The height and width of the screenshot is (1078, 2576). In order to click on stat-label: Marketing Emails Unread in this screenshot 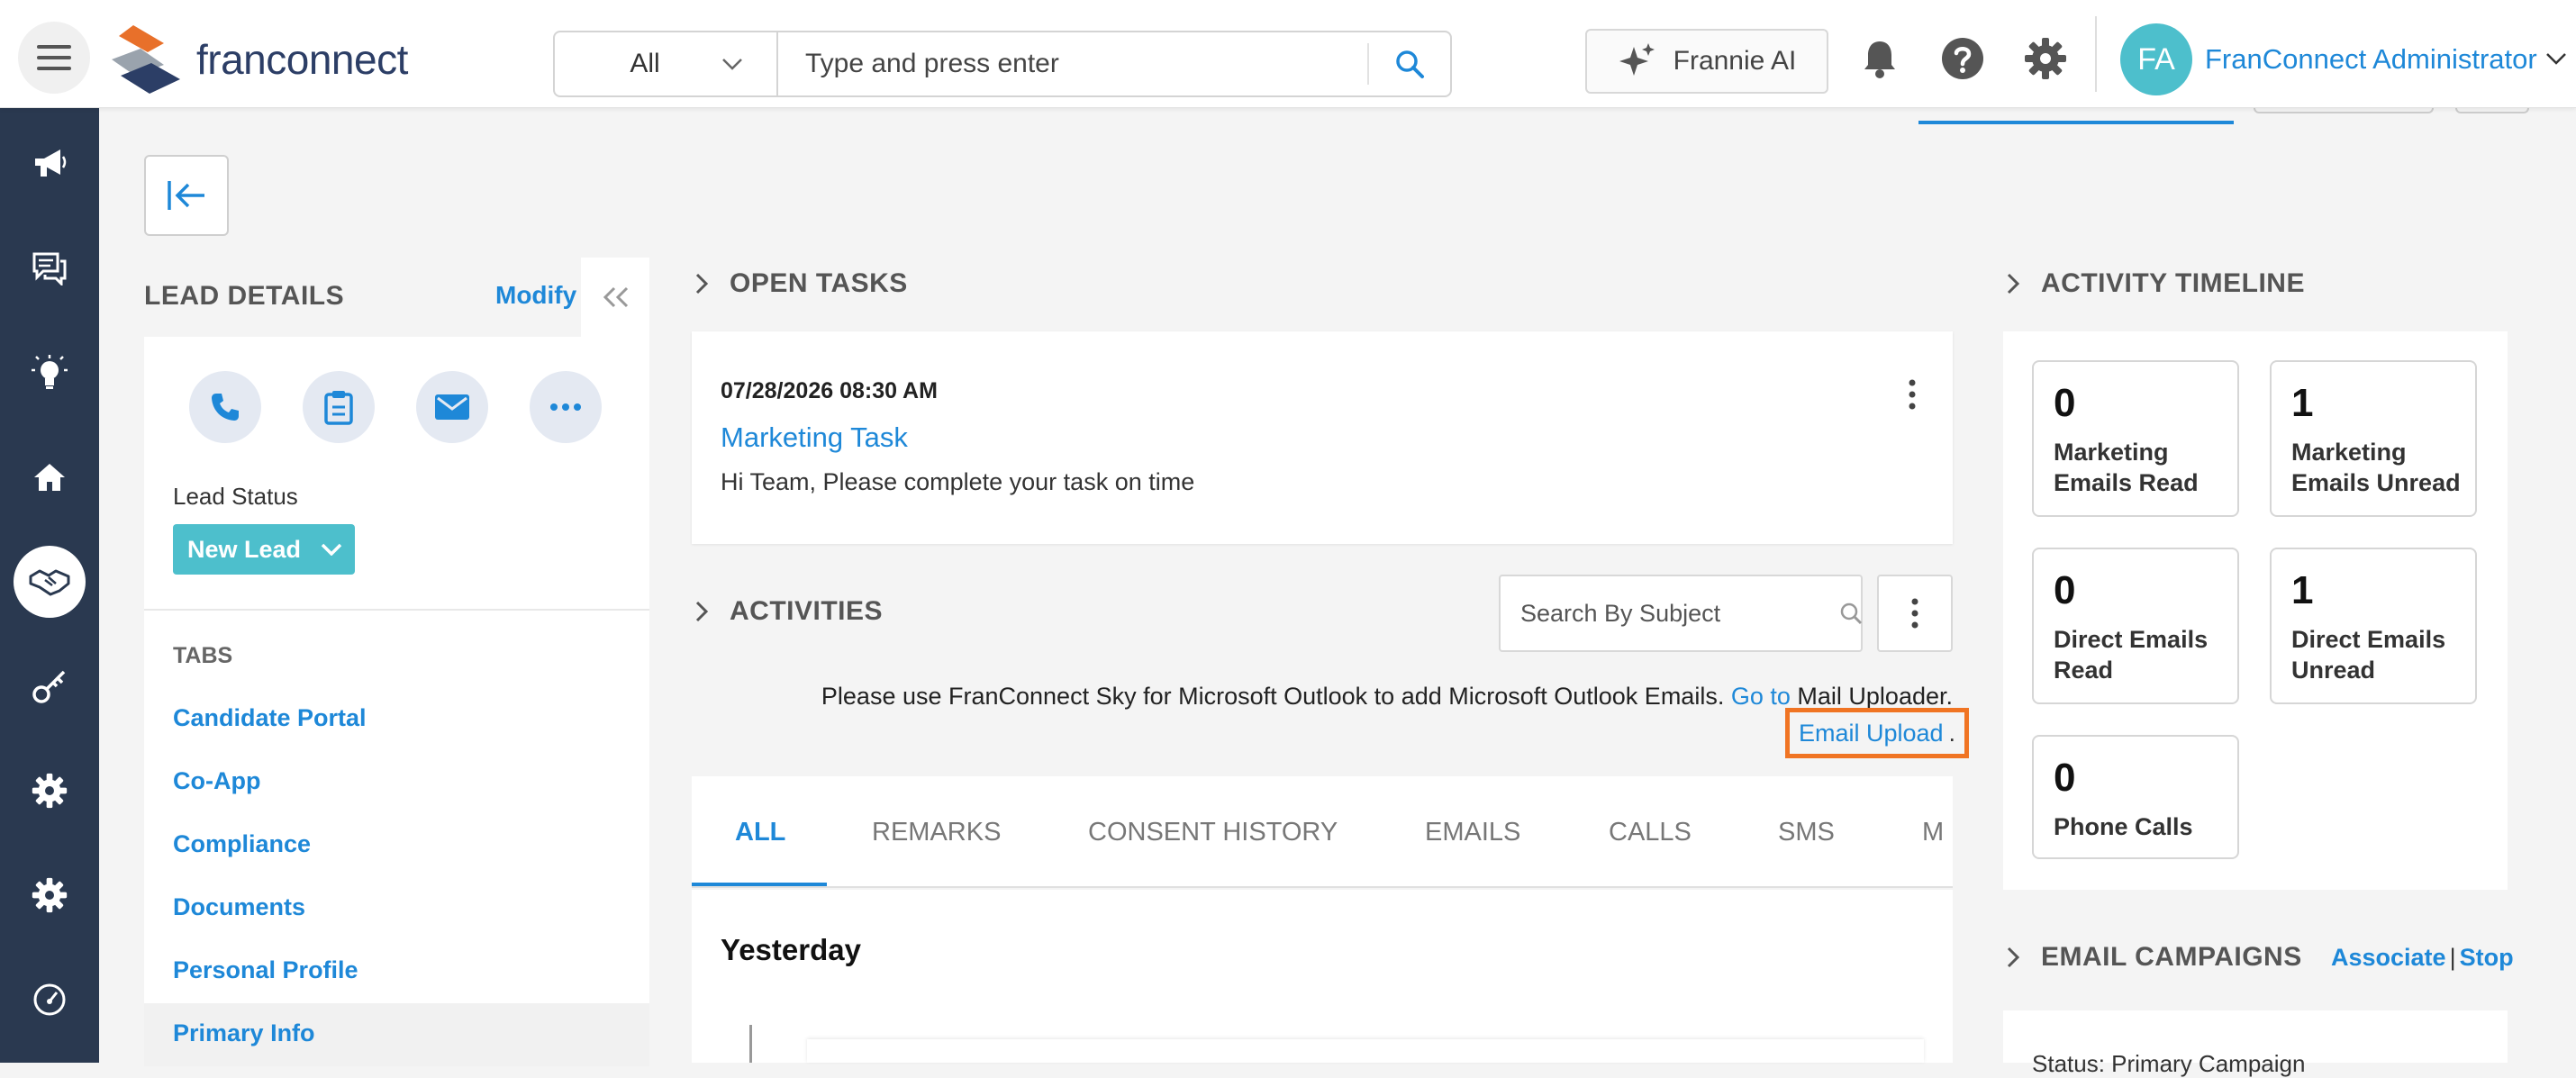, I will do `click(2376, 467)`.